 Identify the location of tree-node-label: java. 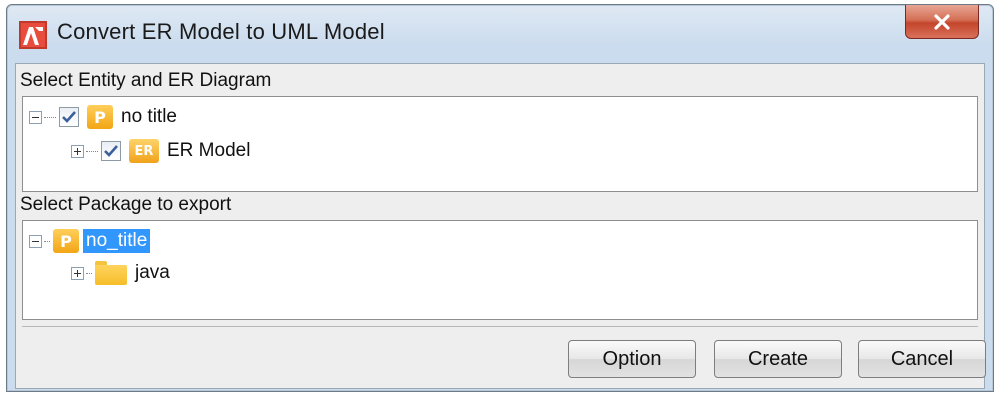
(152, 272).